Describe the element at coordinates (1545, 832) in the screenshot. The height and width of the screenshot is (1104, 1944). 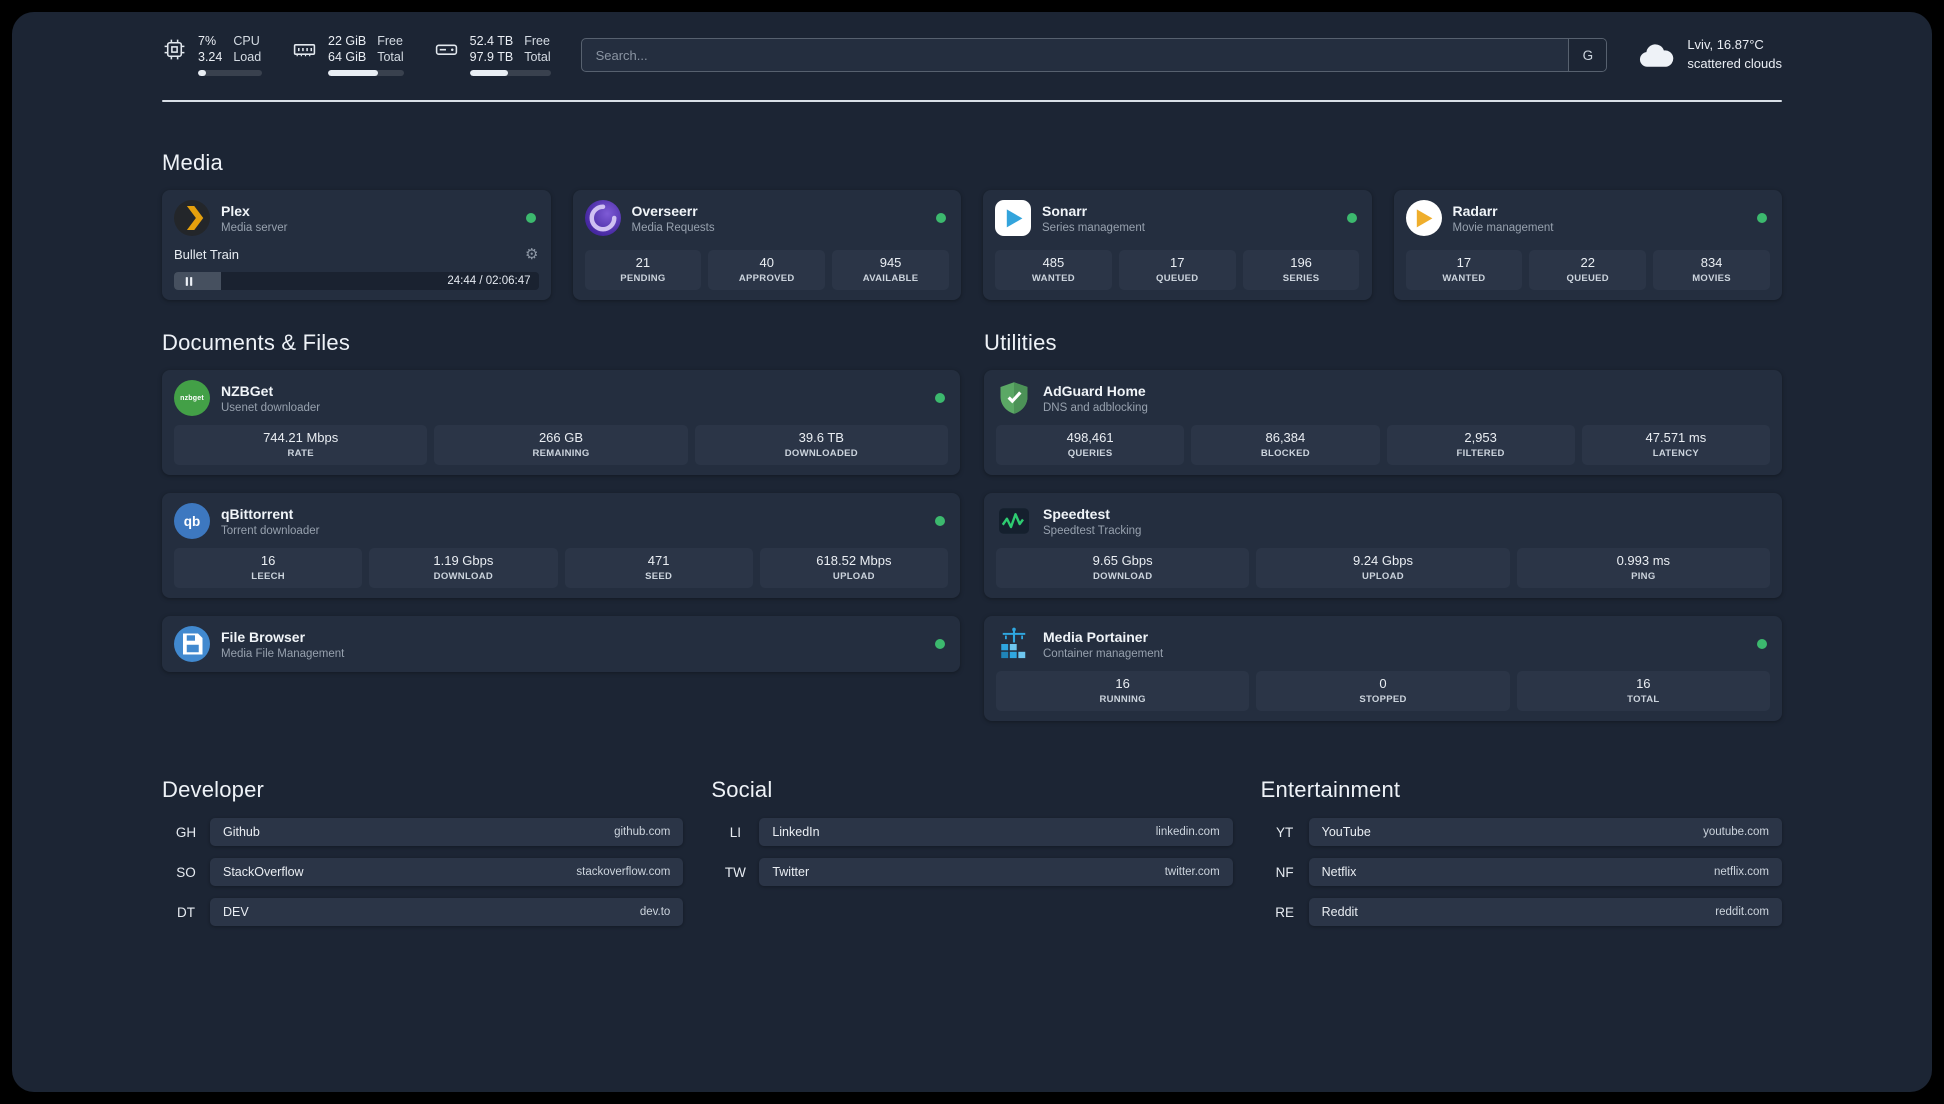
I see `bookmark-link-youtube: YouTube youtube.com` at that location.